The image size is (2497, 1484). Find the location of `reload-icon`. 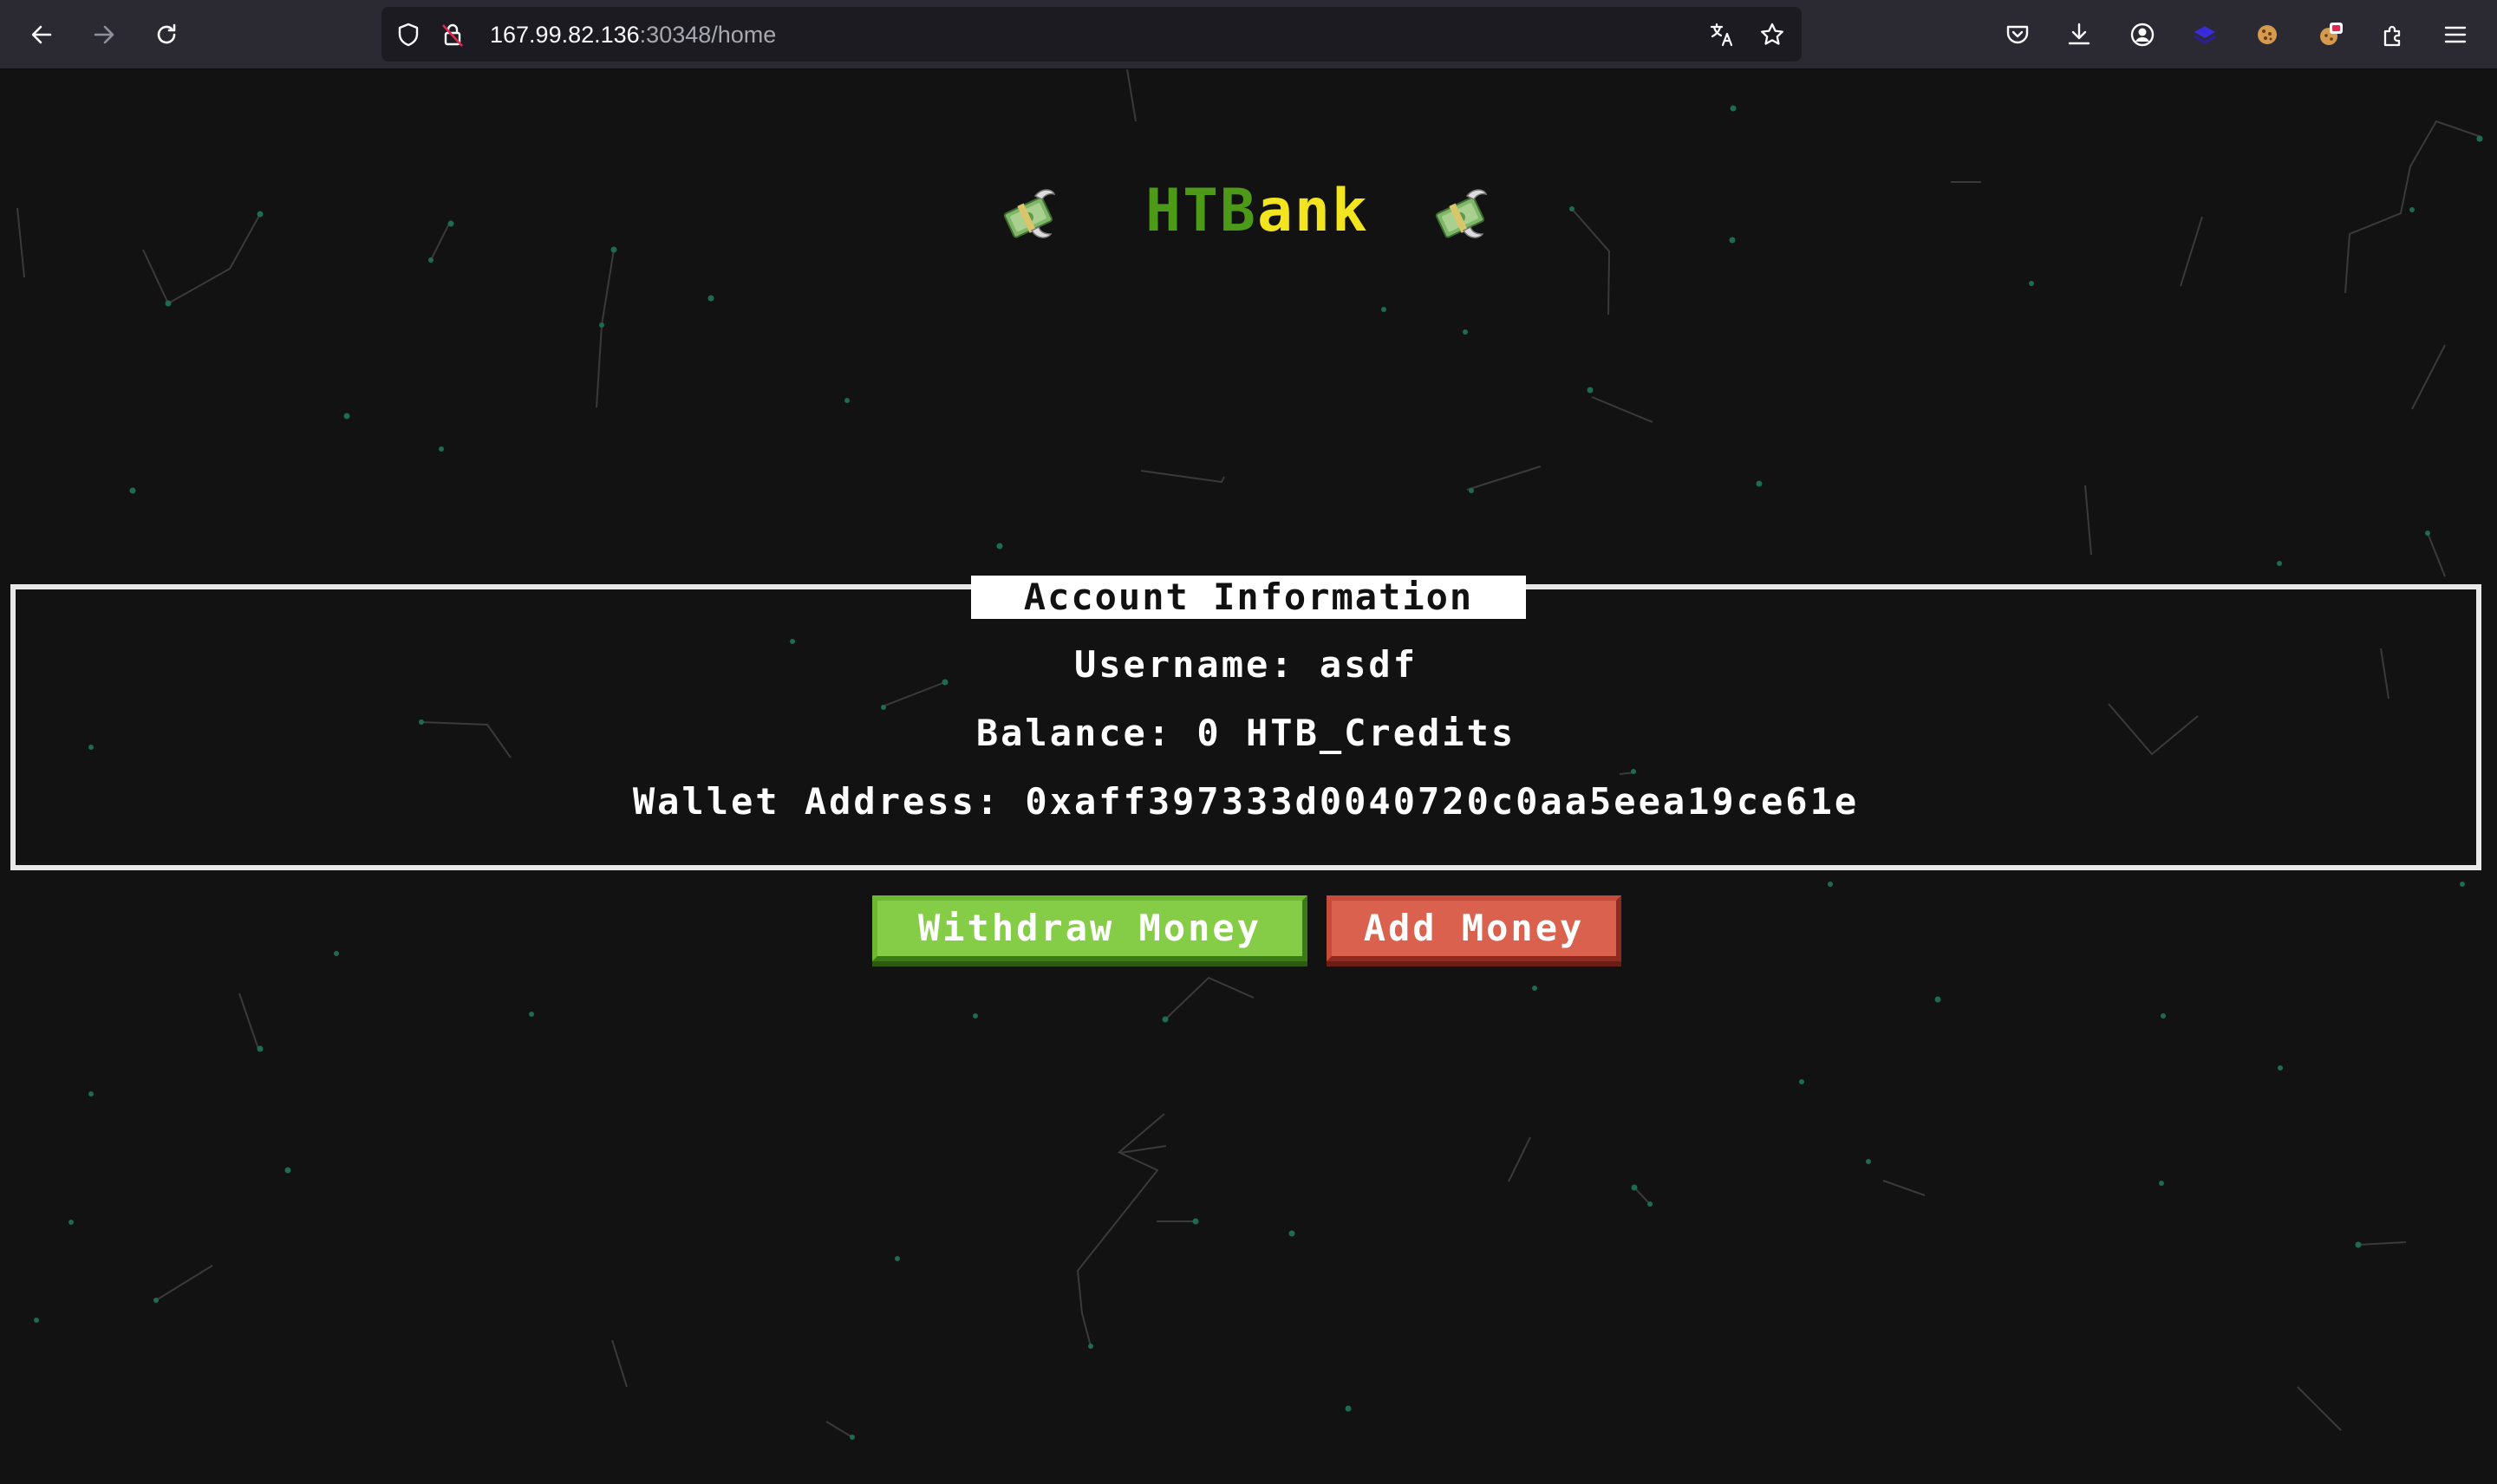

reload-icon is located at coordinates (166, 33).